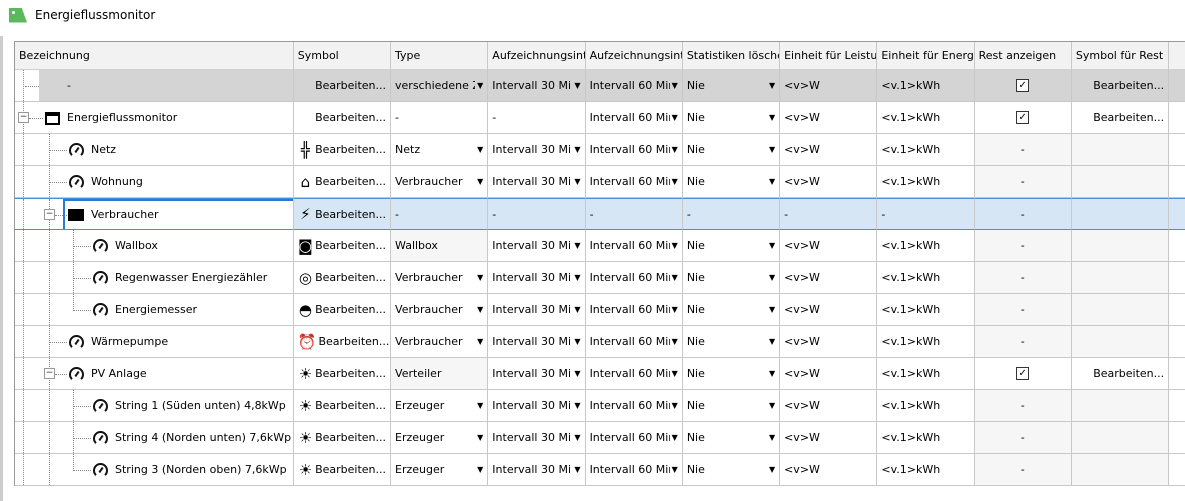  Describe the element at coordinates (154, 310) in the screenshot. I see `name-cell: Energiemesser` at that location.